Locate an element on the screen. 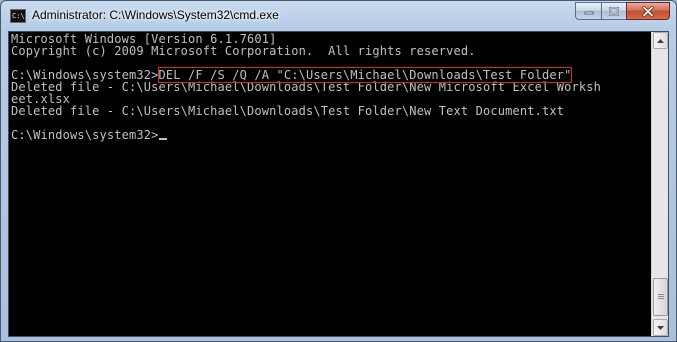 This screenshot has width=677, height=342. text-cursor is located at coordinates (162, 139).